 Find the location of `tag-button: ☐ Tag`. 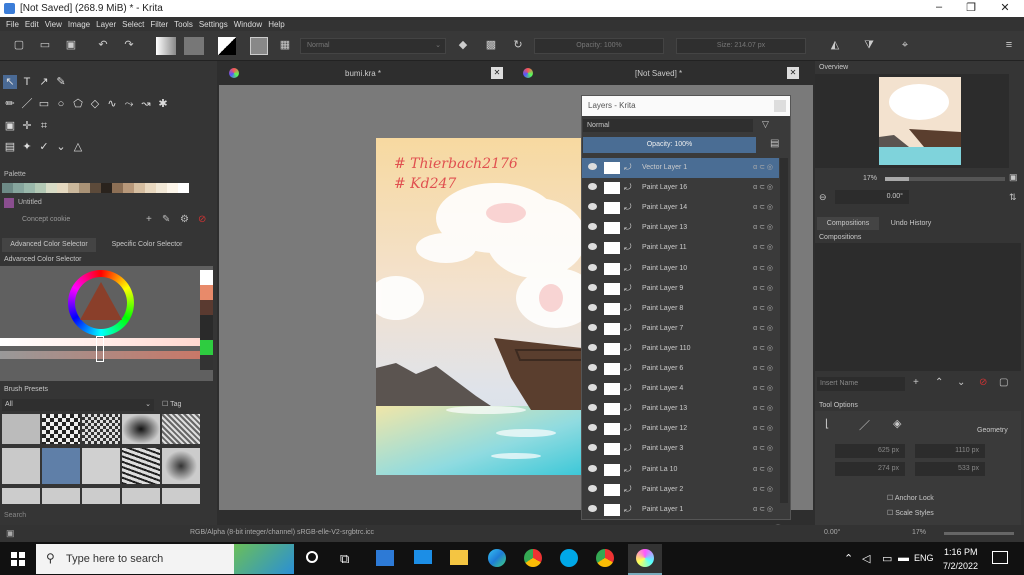

tag-button: ☐ Tag is located at coordinates (171, 404).